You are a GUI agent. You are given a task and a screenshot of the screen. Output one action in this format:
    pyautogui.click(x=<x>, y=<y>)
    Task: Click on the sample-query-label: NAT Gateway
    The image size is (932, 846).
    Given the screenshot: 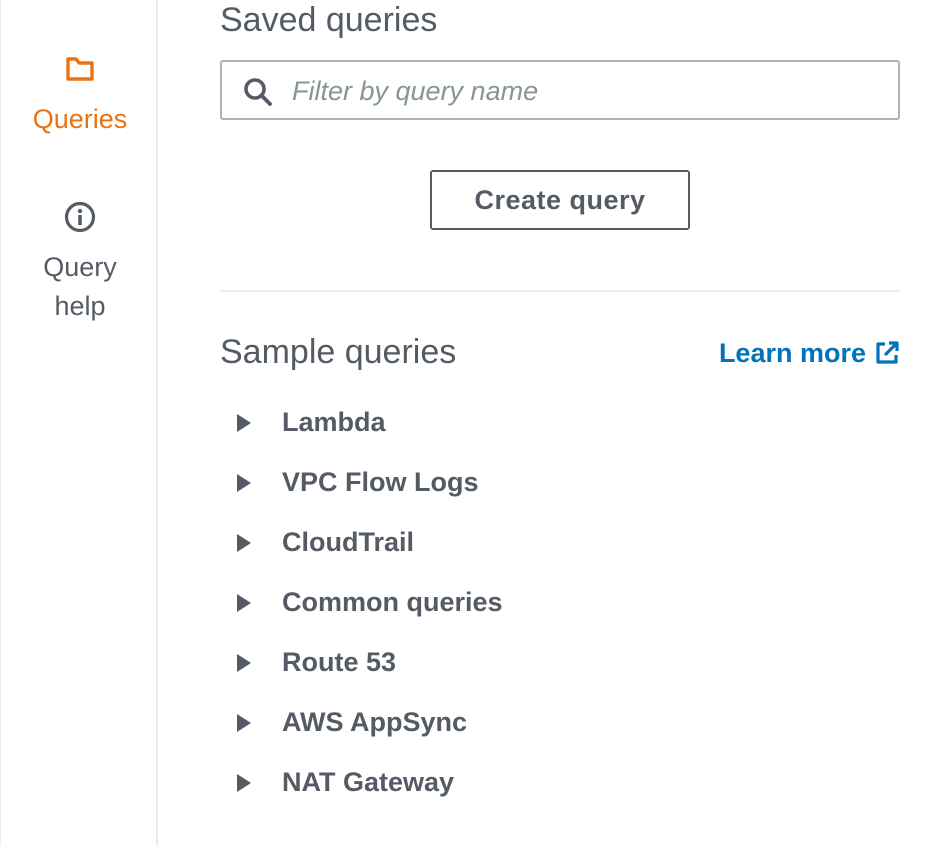 What is the action you would take?
    pyautogui.click(x=368, y=782)
    